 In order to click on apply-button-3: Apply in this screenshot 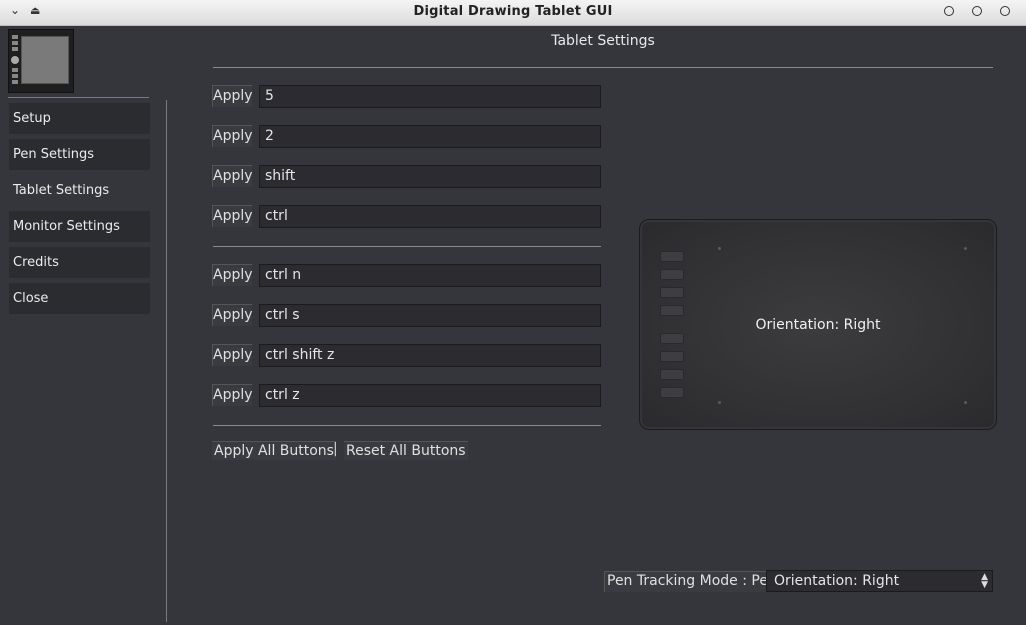, I will do `click(232, 176)`.